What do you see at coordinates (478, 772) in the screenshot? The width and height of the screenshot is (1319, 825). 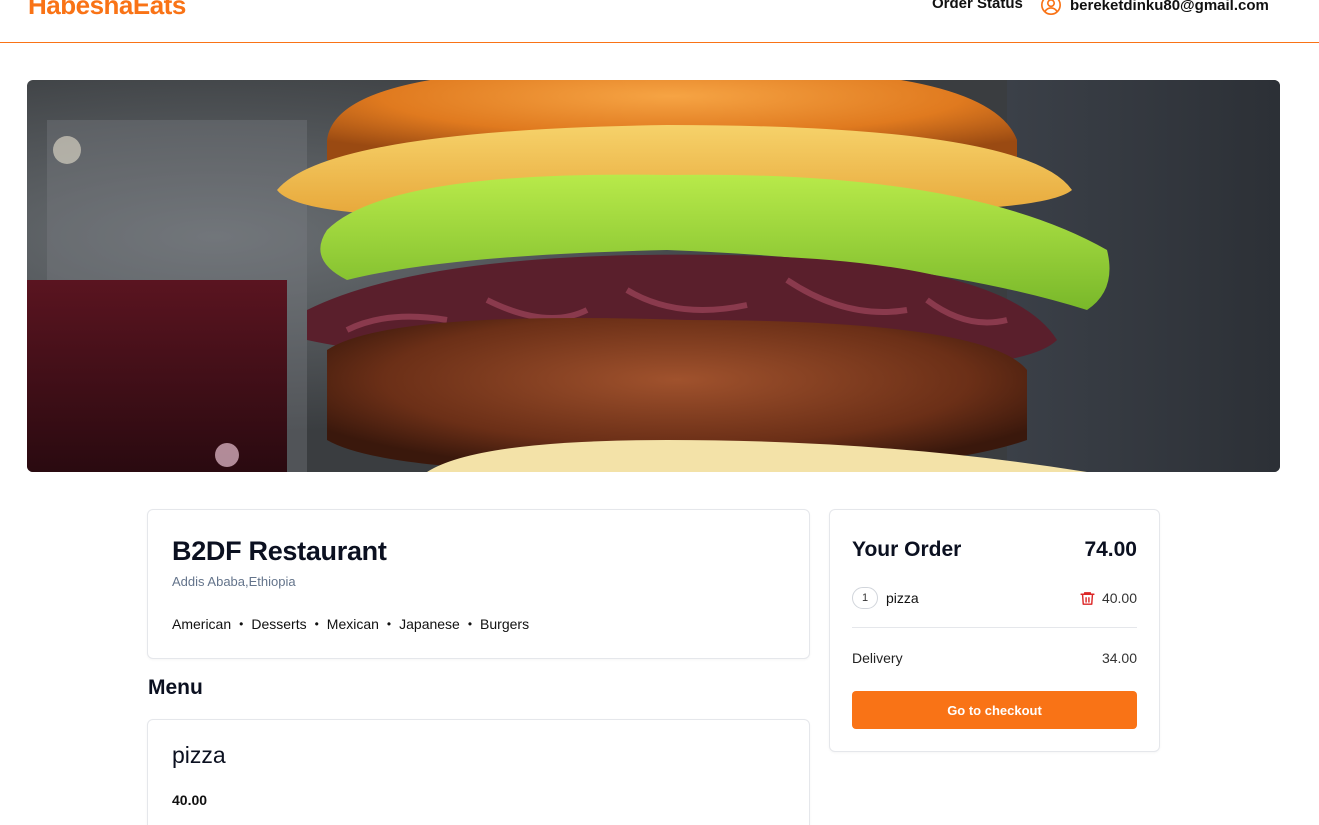 I see `menu-item-card: pizza 40.00` at bounding box center [478, 772].